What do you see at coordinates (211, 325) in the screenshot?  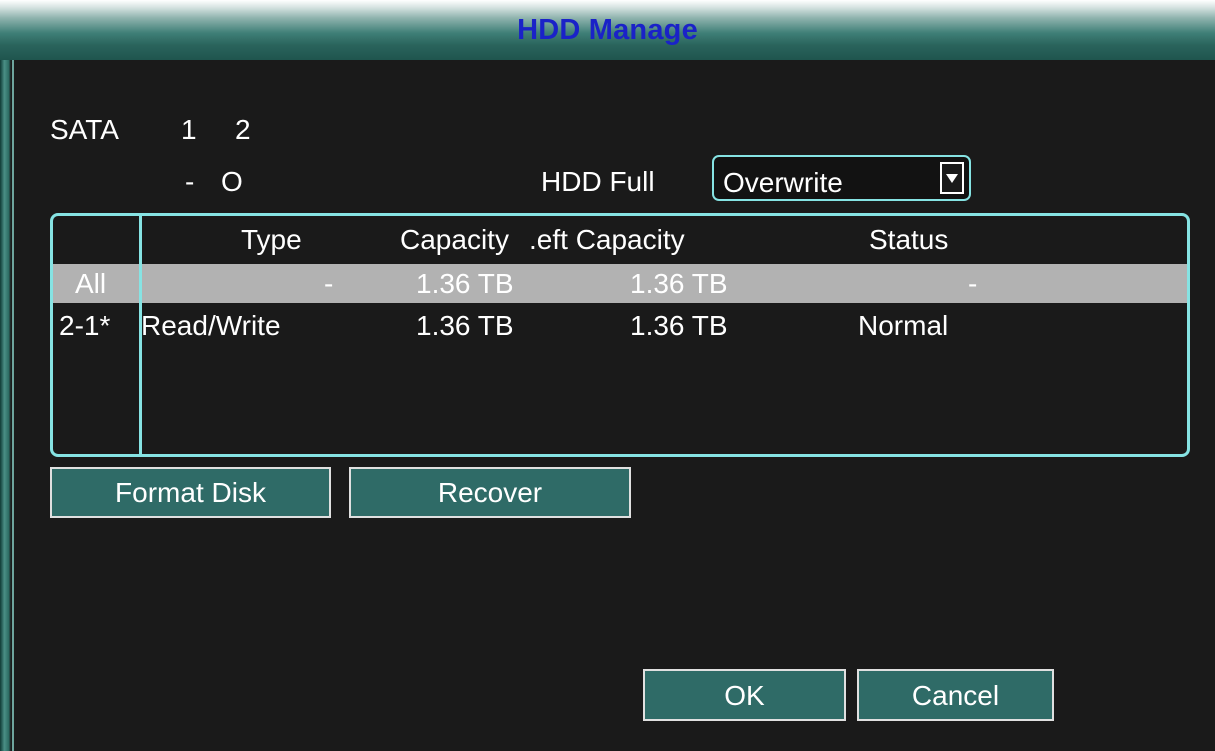 I see `row-type: Read/Write` at bounding box center [211, 325].